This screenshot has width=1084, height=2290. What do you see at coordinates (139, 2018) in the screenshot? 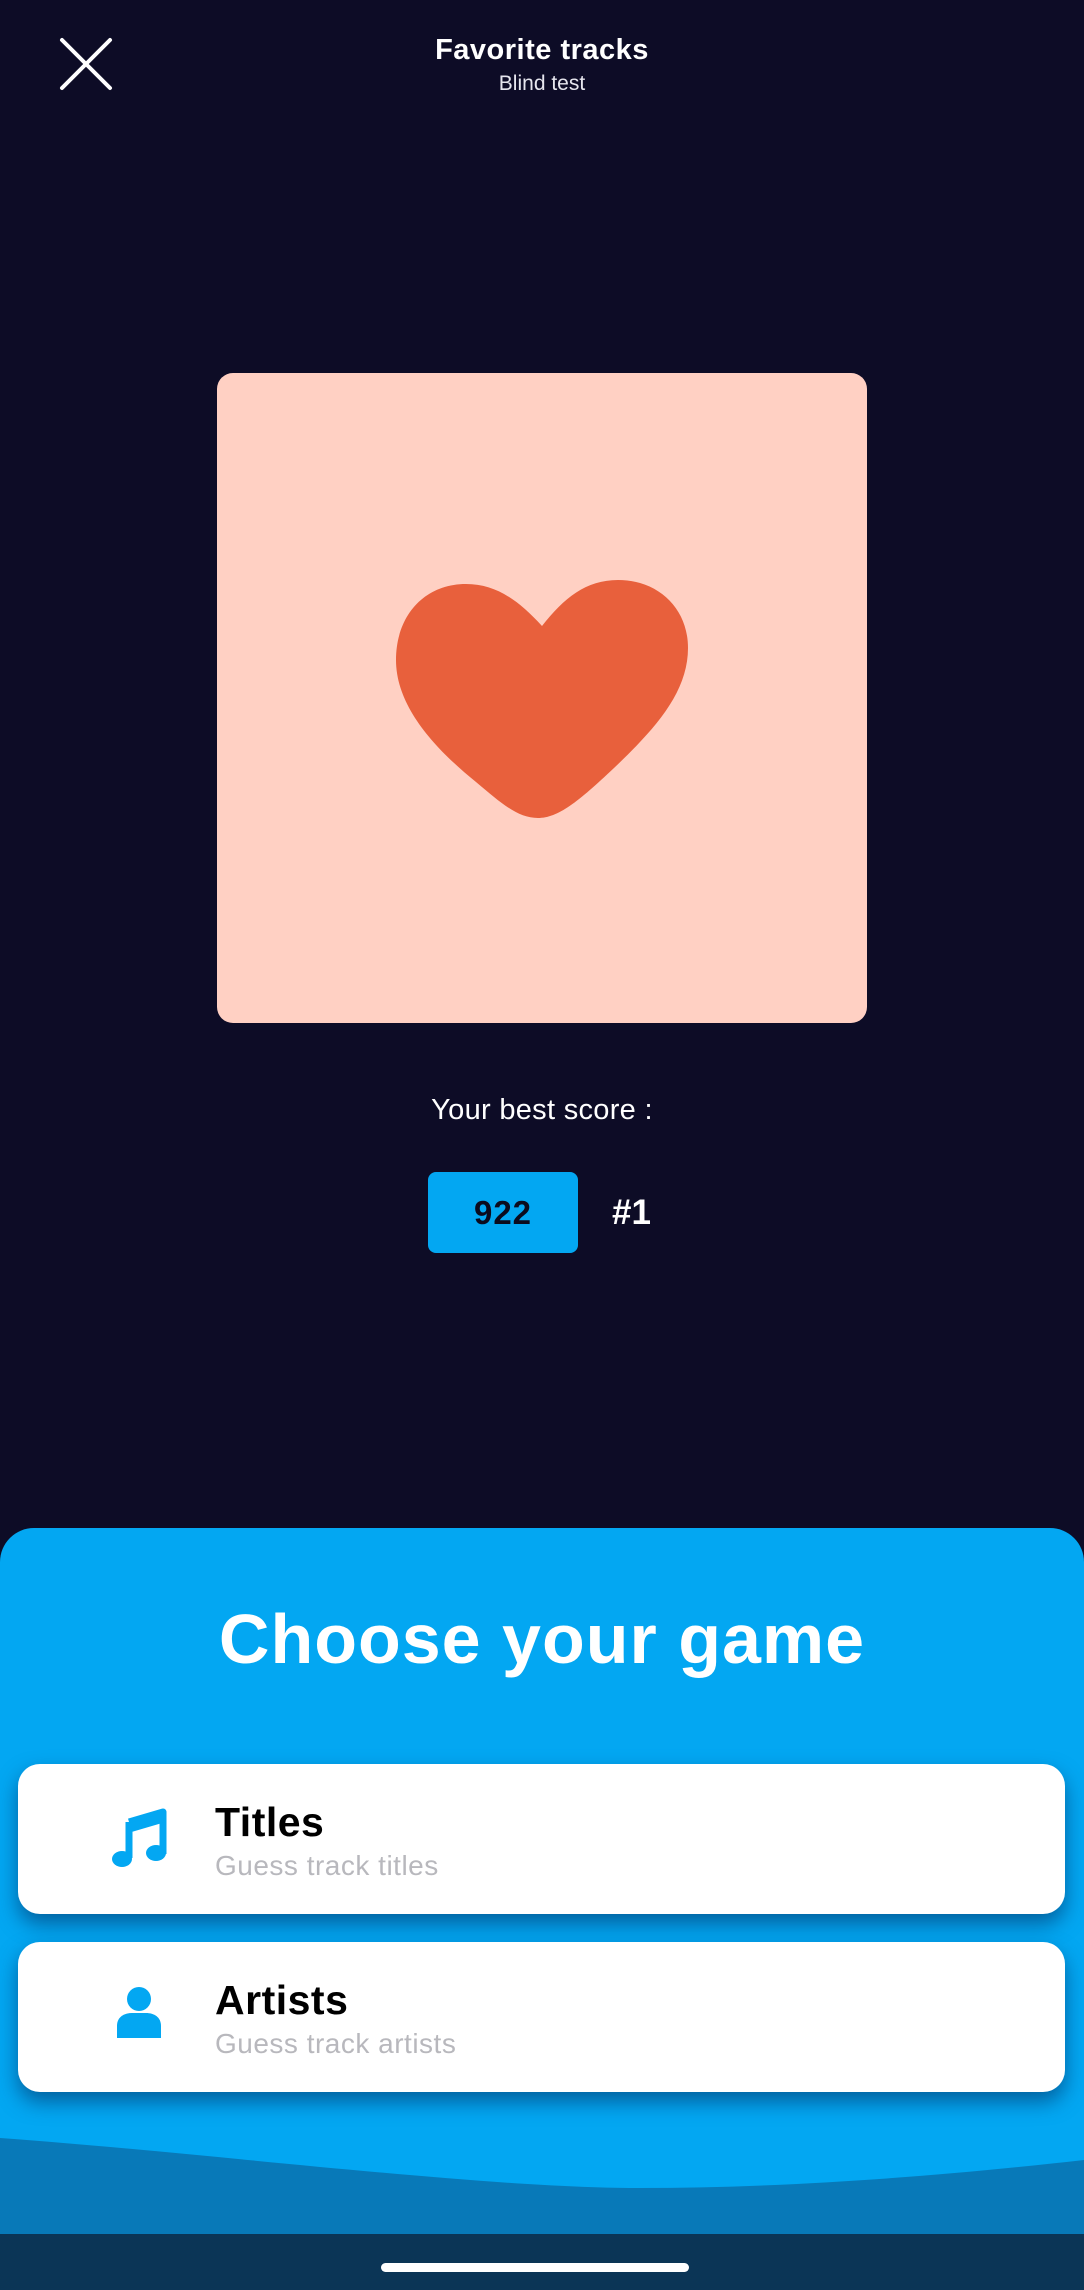
I see `person-icon` at bounding box center [139, 2018].